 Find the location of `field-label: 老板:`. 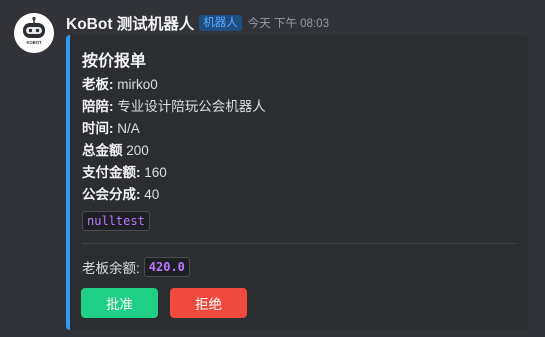

field-label: 老板: is located at coordinates (98, 84).